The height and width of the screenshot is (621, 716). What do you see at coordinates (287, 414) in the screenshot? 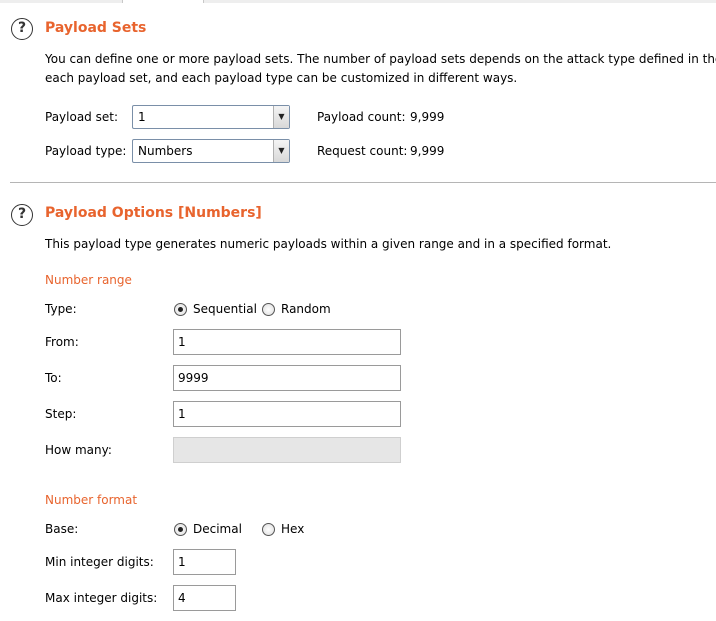
I see `step-field: 1` at bounding box center [287, 414].